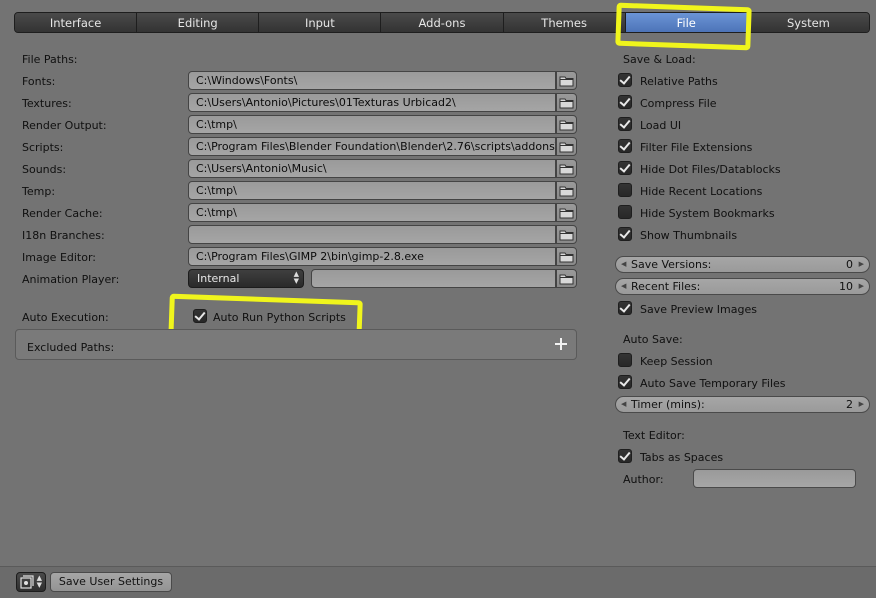 The image size is (876, 598). What do you see at coordinates (701, 191) in the screenshot?
I see `hide-recent-locations-label: Hide Recent Locations` at bounding box center [701, 191].